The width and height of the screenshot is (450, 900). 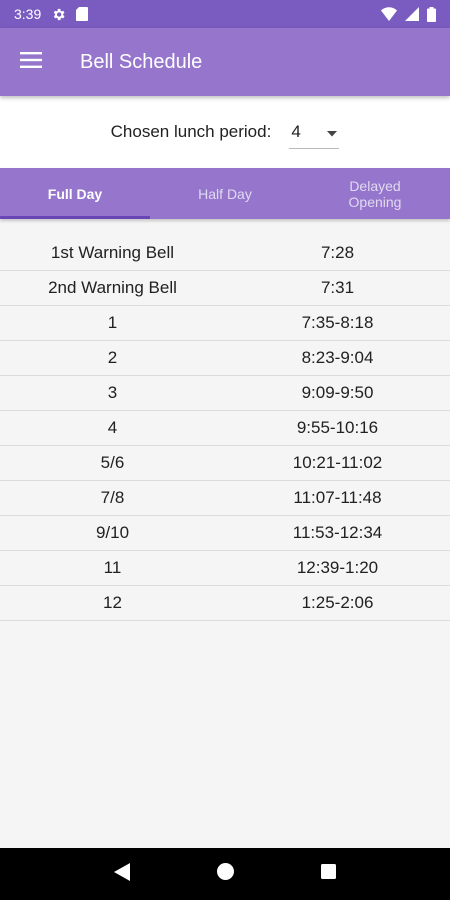 What do you see at coordinates (389, 14) in the screenshot?
I see `wifi-icon` at bounding box center [389, 14].